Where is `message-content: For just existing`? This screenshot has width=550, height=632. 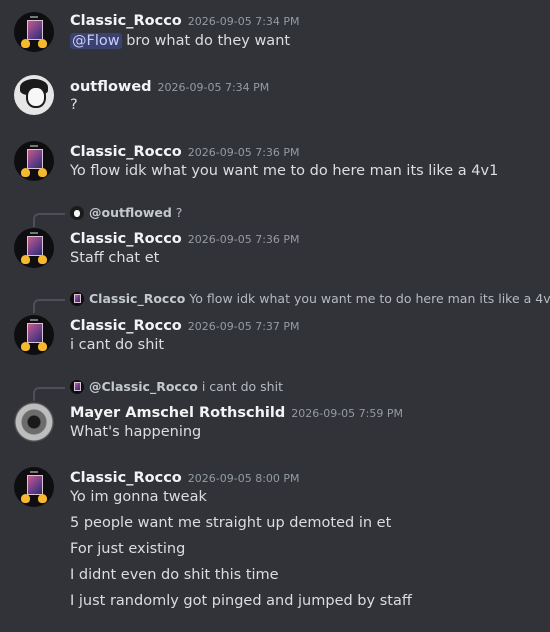 message-content: For just existing is located at coordinates (128, 549).